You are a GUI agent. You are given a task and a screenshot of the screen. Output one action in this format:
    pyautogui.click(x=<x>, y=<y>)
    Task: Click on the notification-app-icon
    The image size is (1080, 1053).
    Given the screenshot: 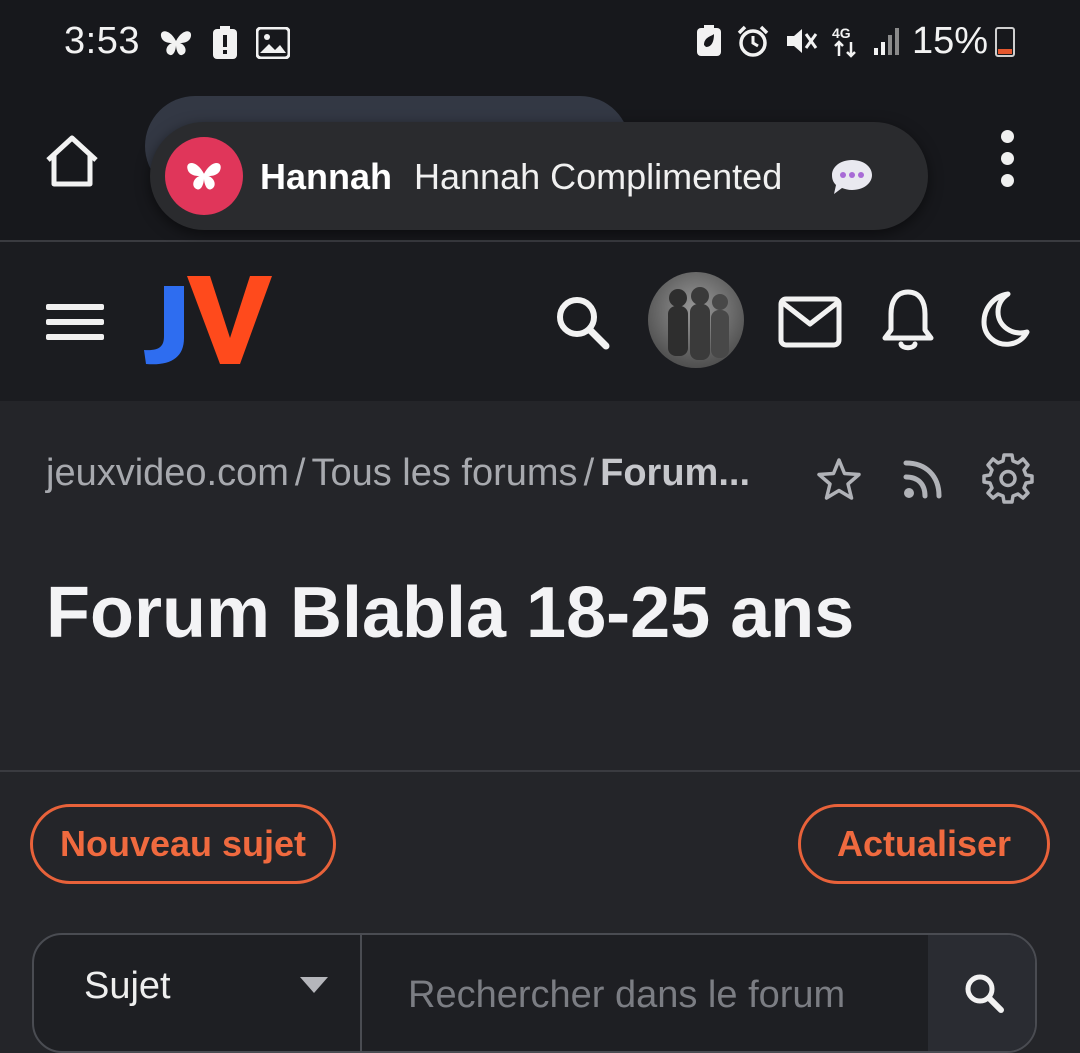 What is the action you would take?
    pyautogui.click(x=204, y=176)
    